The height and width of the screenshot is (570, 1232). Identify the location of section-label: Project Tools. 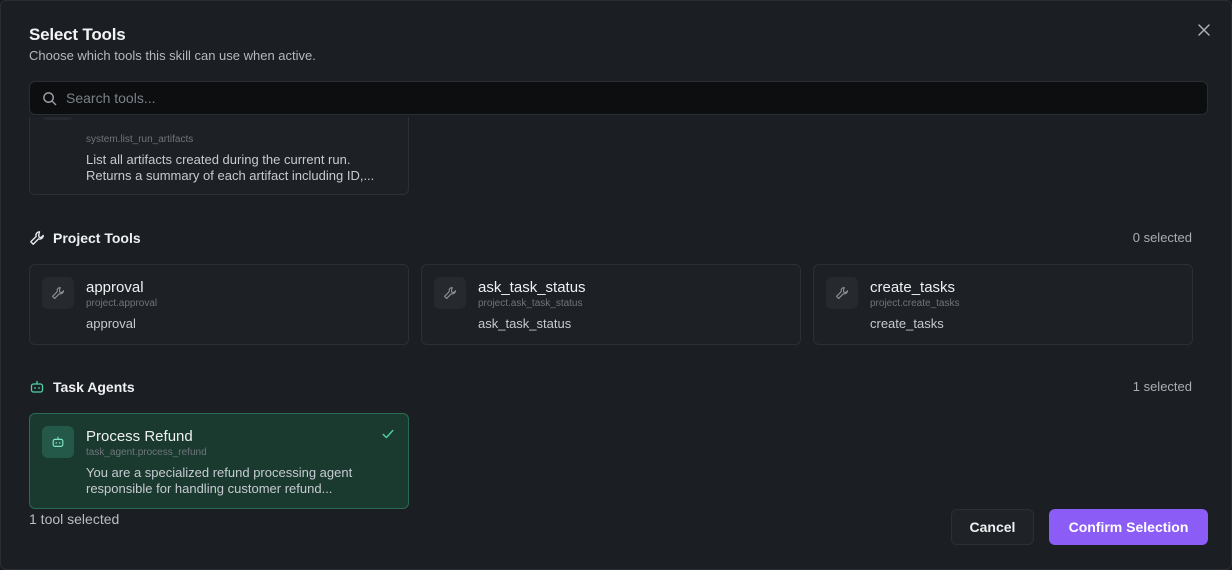
(97, 238).